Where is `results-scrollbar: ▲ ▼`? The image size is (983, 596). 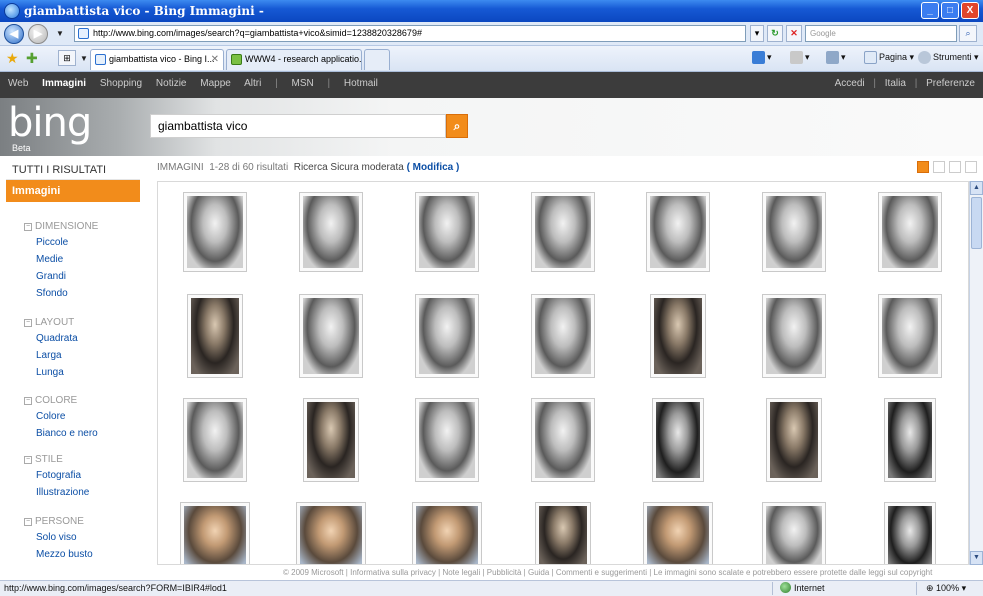 results-scrollbar: ▲ ▼ is located at coordinates (976, 373).